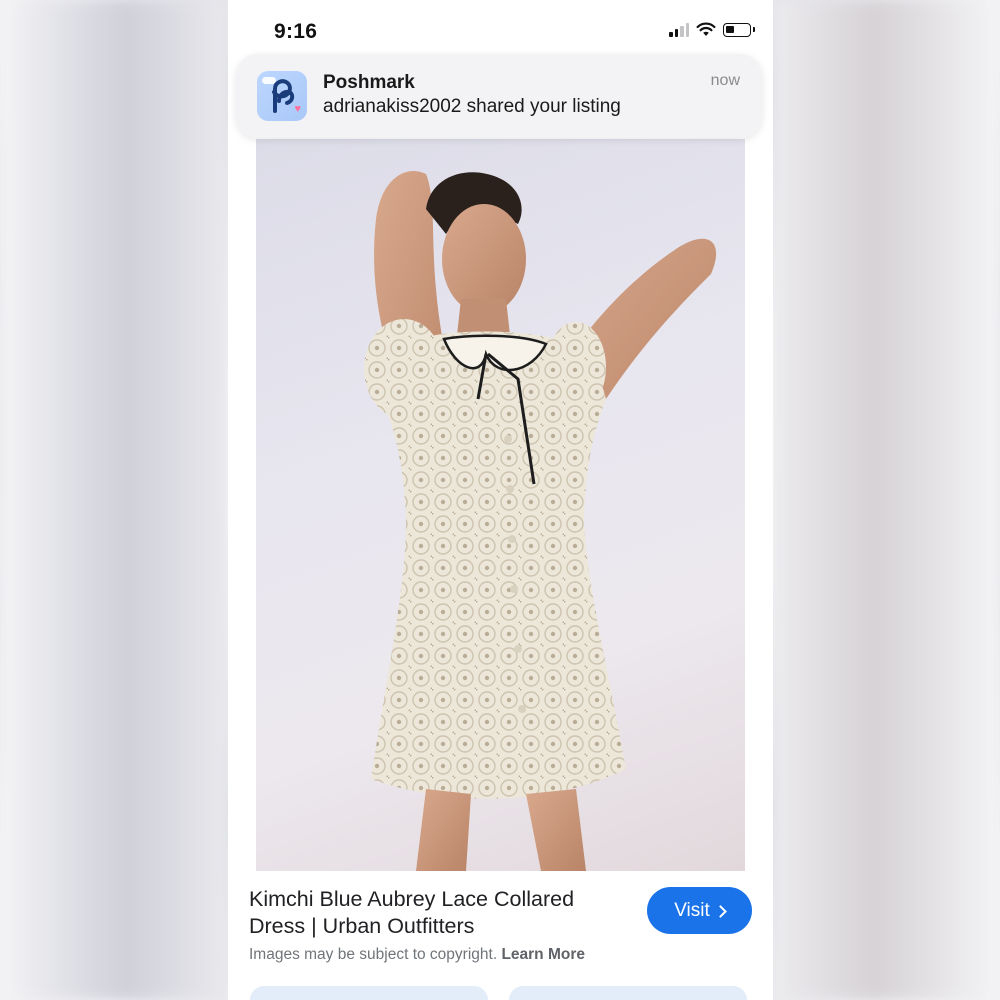 The width and height of the screenshot is (1000, 1000). Describe the element at coordinates (369, 82) in the screenshot. I see `notification-app-name: Poshmark` at that location.